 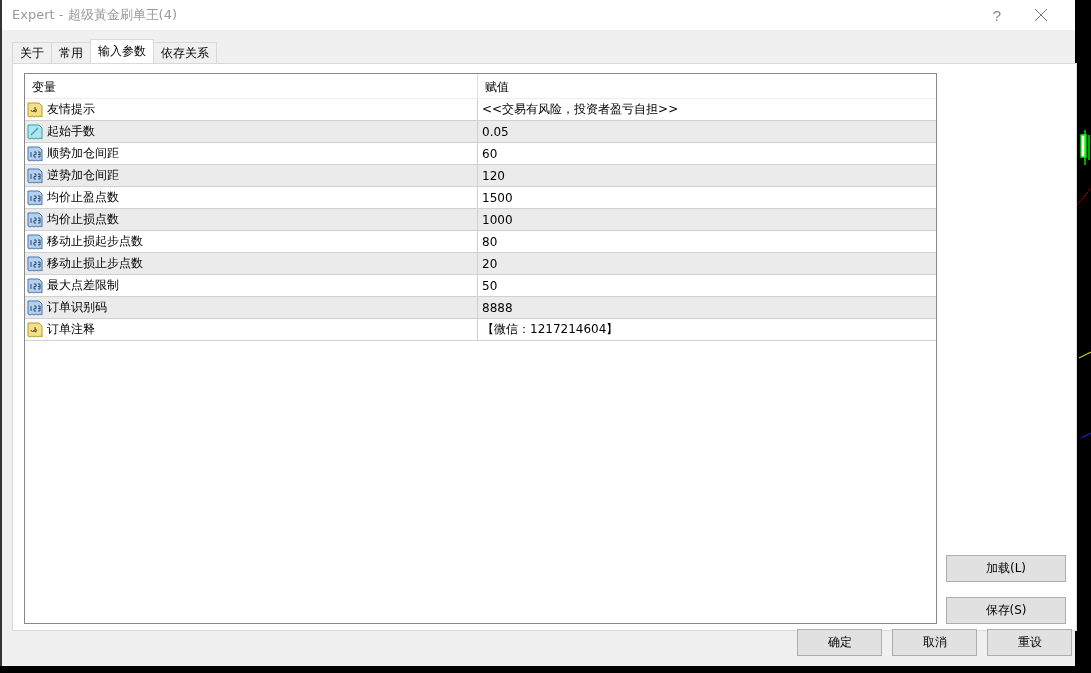 What do you see at coordinates (1029, 642) in the screenshot?
I see `reset-button: 重设` at bounding box center [1029, 642].